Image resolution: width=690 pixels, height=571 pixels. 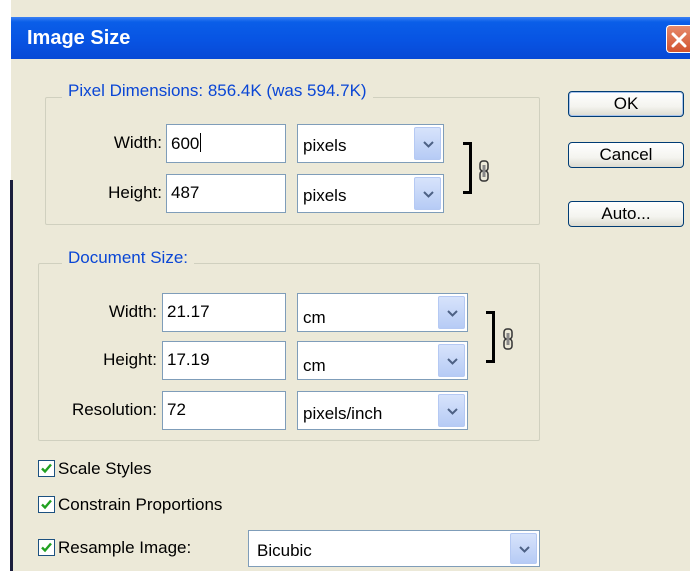 What do you see at coordinates (224, 410) in the screenshot?
I see `resolution-input: 72` at bounding box center [224, 410].